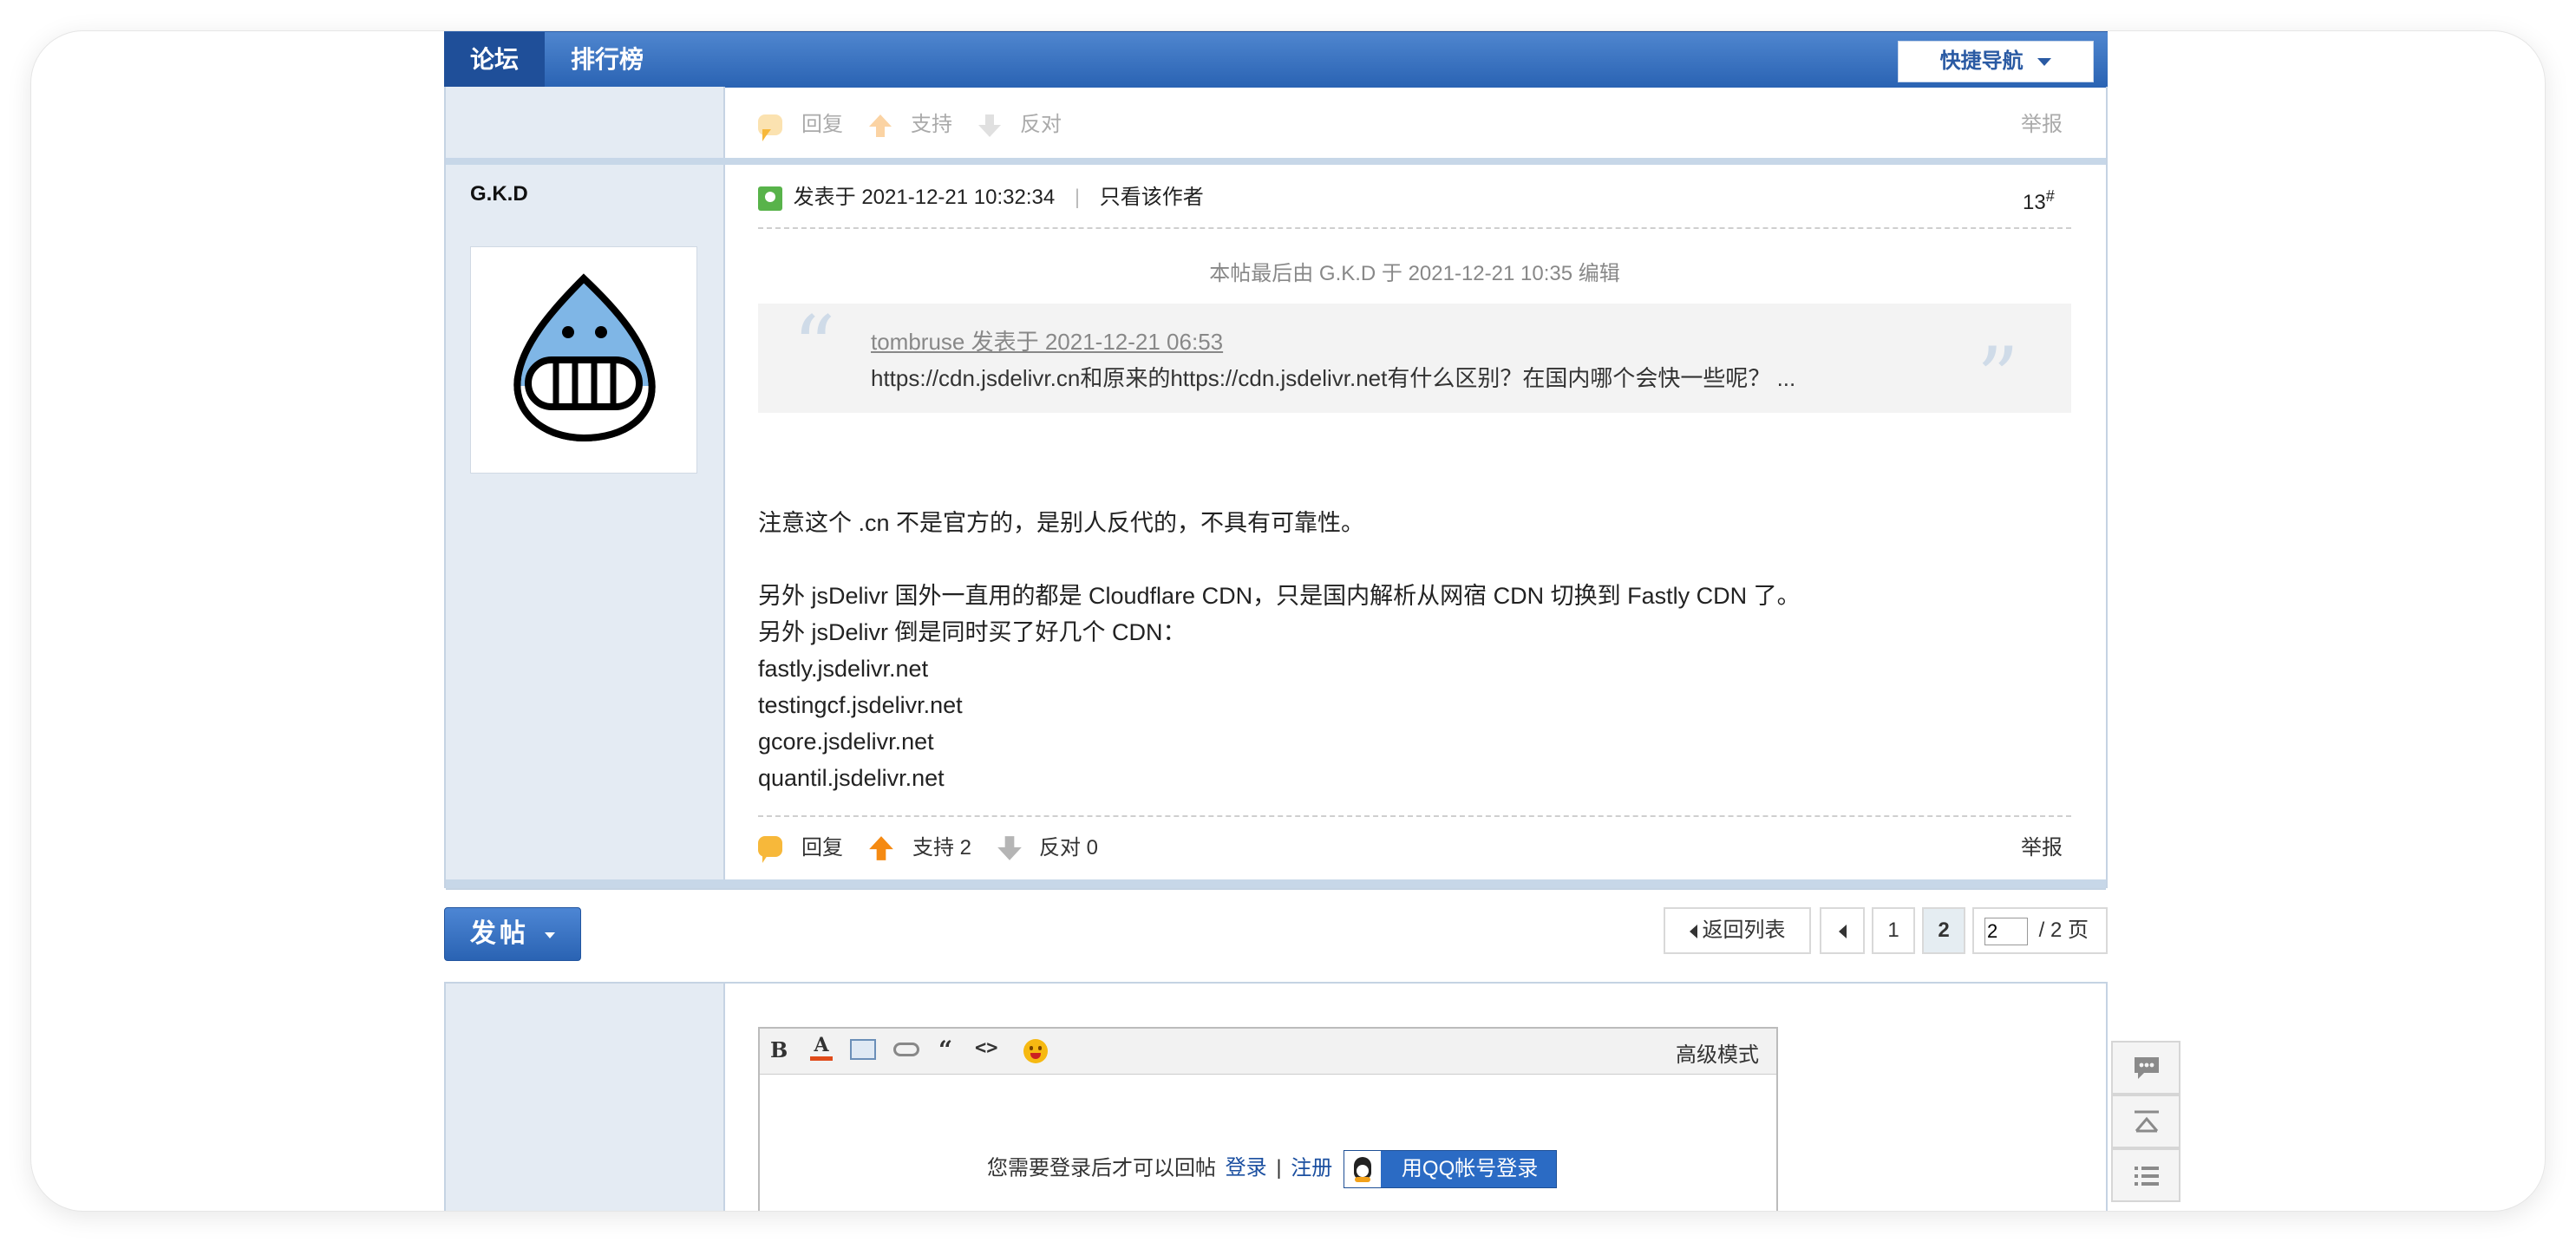  Describe the element at coordinates (1276, 161) in the screenshot. I see `post-separator` at that location.